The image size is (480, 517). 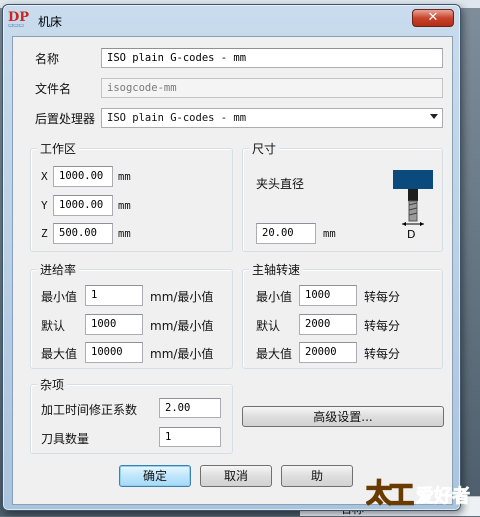 What do you see at coordinates (236, 476) in the screenshot?
I see `cancel-button: 取消` at bounding box center [236, 476].